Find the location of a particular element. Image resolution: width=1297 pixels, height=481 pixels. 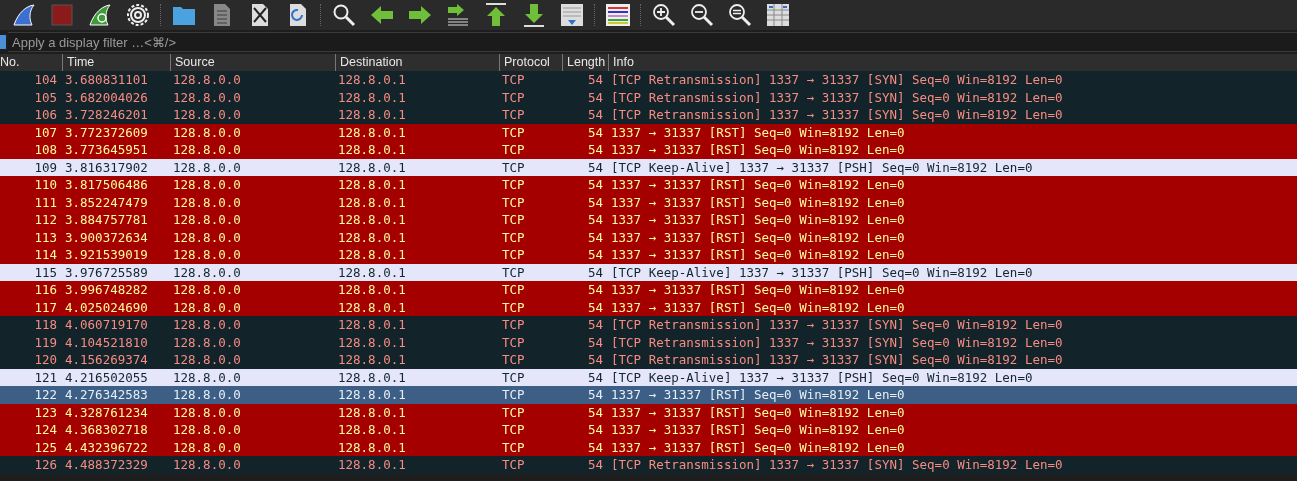

table-cell-text: 113 is located at coordinates (45, 237).